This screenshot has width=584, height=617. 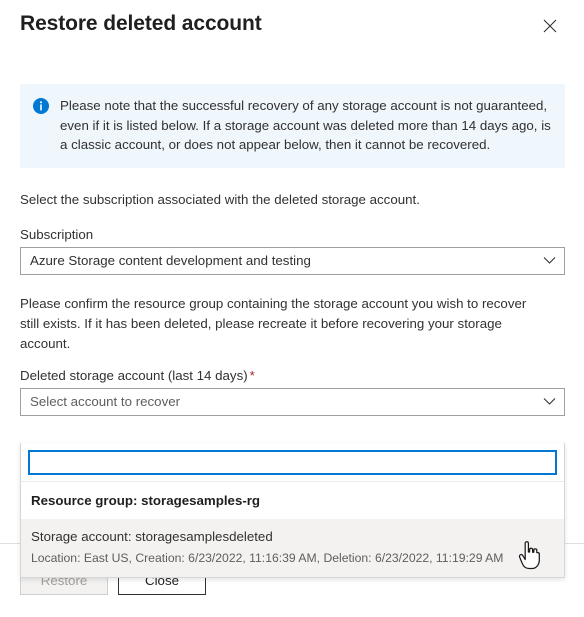 I want to click on subscription-label: Subscription, so click(x=57, y=234).